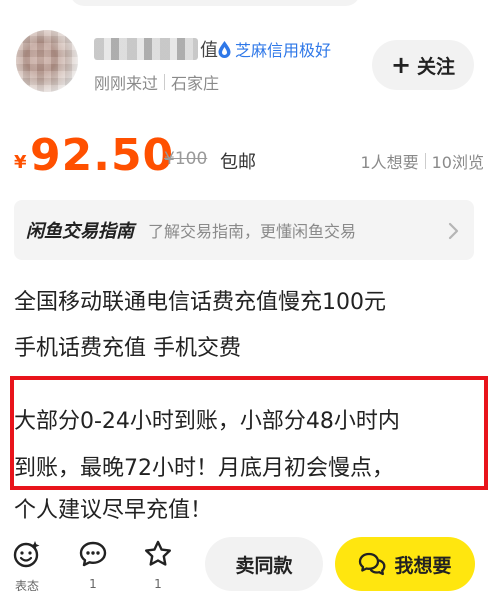  I want to click on emoji-react-button: 表态, so click(27, 566).